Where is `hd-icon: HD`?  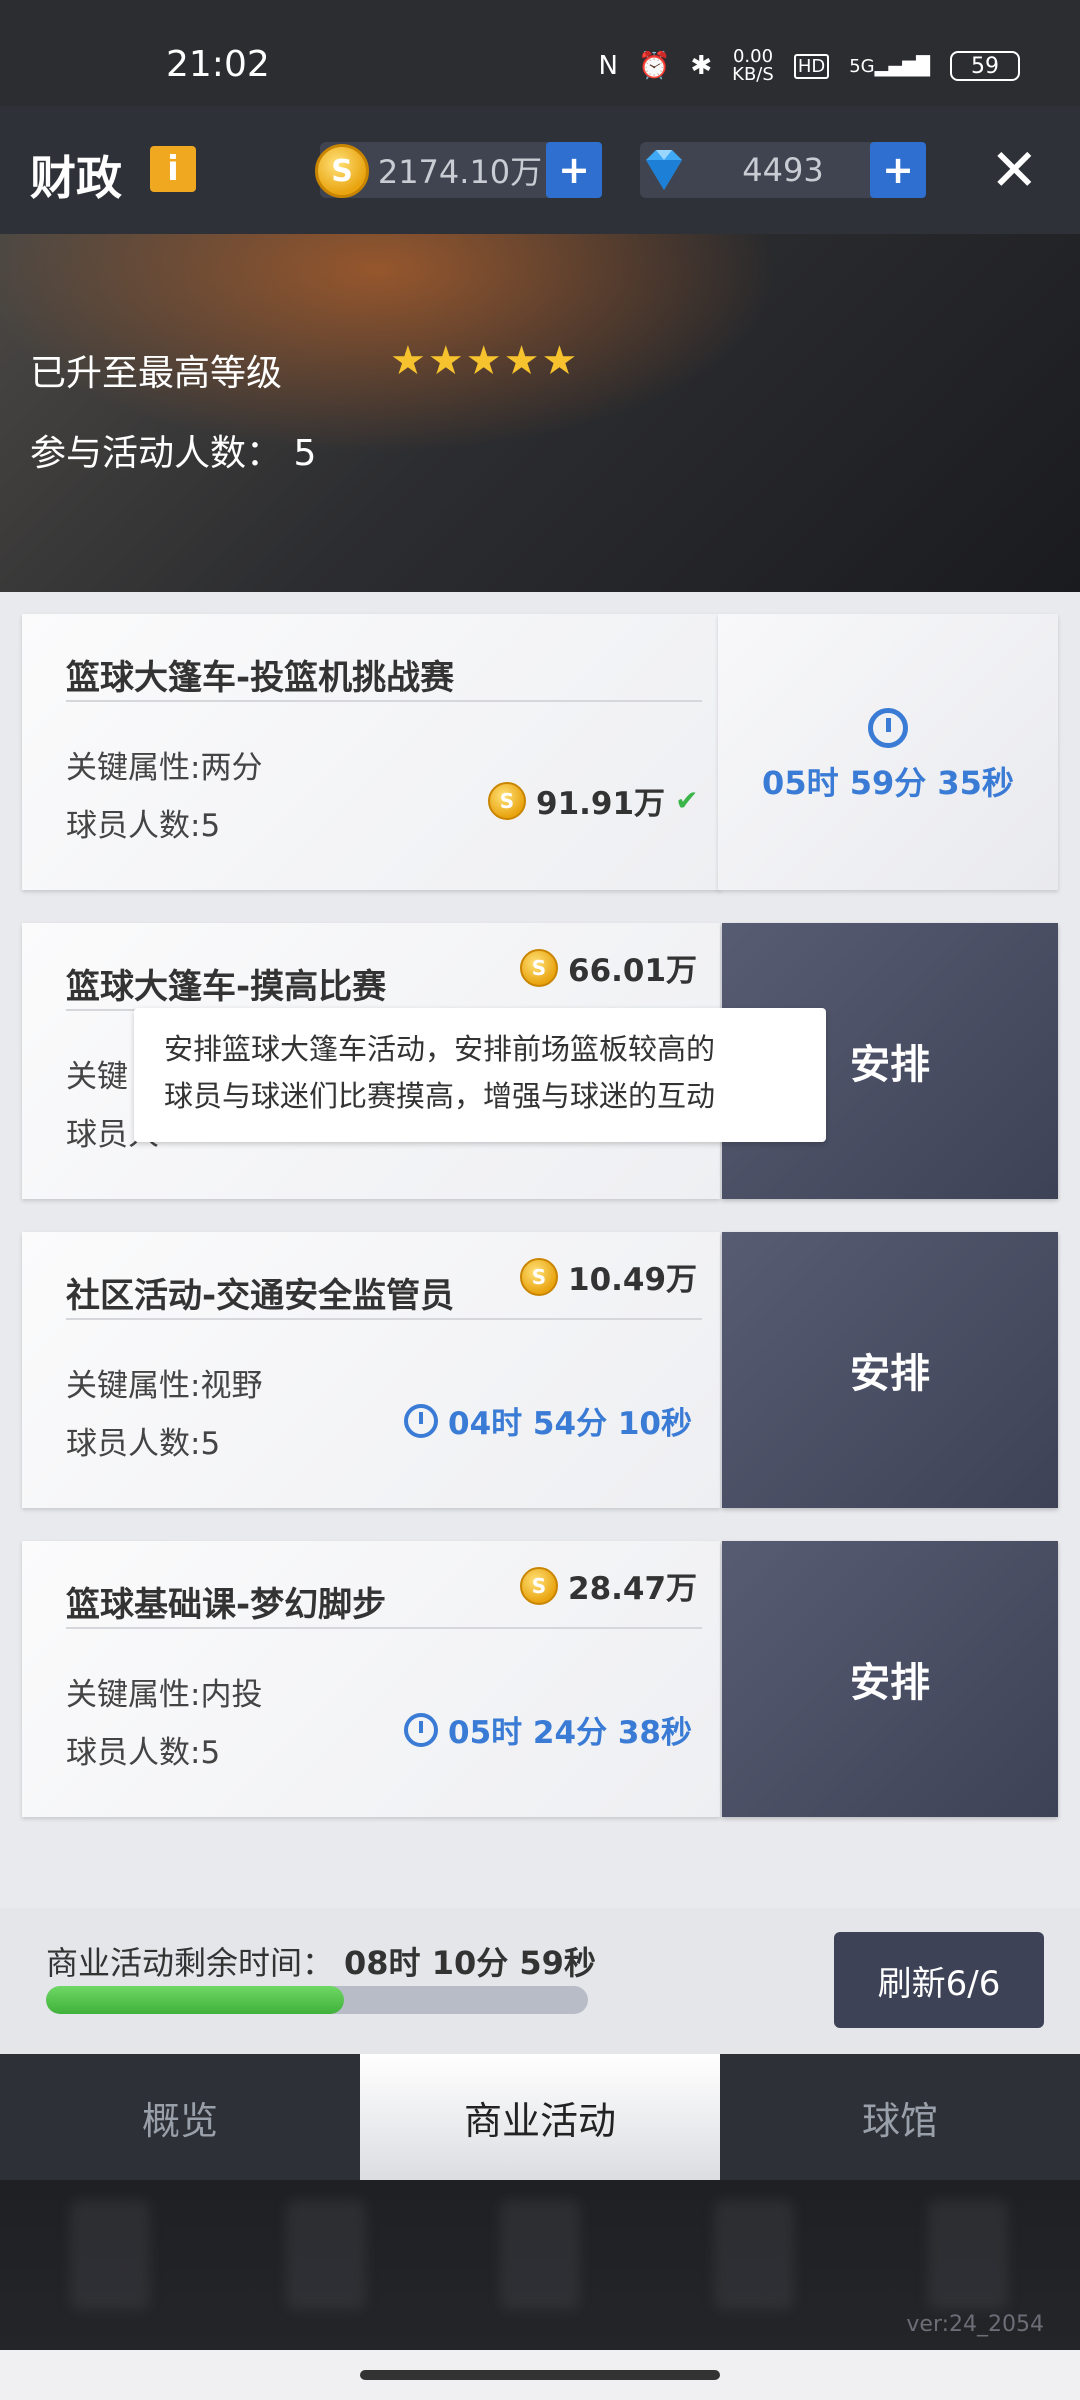 hd-icon: HD is located at coordinates (811, 66).